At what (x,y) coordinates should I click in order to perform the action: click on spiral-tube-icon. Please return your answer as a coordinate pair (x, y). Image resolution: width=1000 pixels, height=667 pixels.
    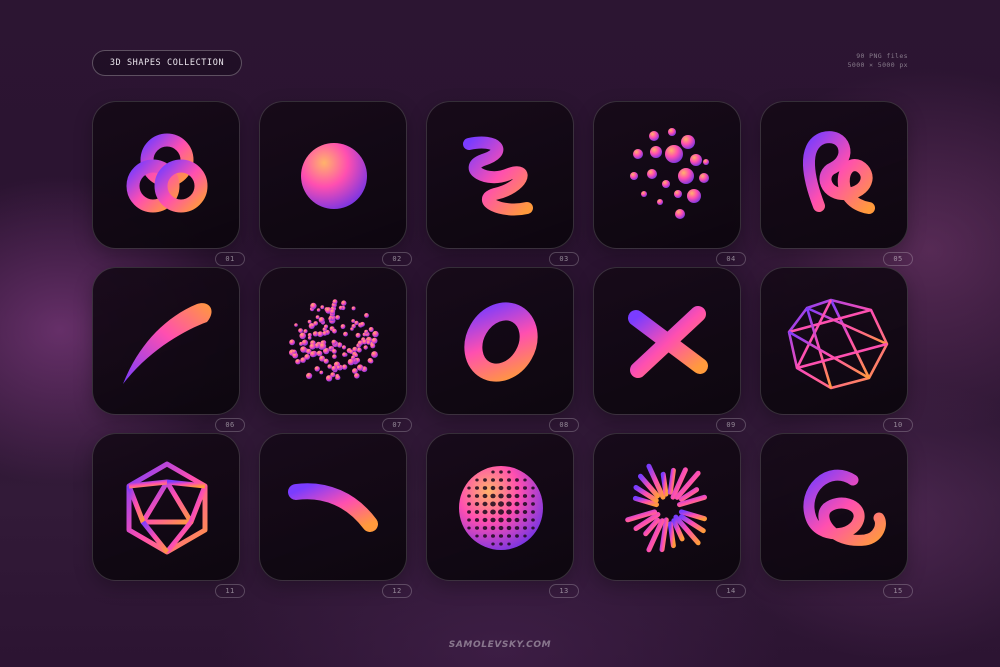
    Looking at the image, I should click on (844, 507).